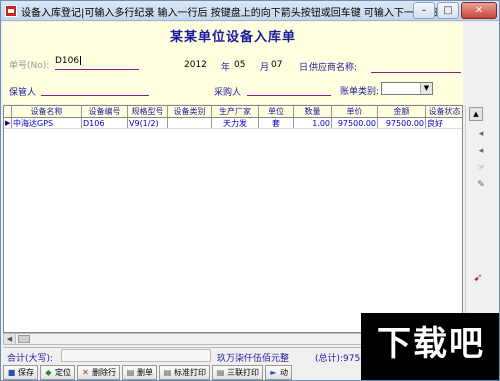 This screenshot has width=500, height=381. What do you see at coordinates (57, 372) in the screenshot?
I see `locate-button: ◆ 定位` at bounding box center [57, 372].